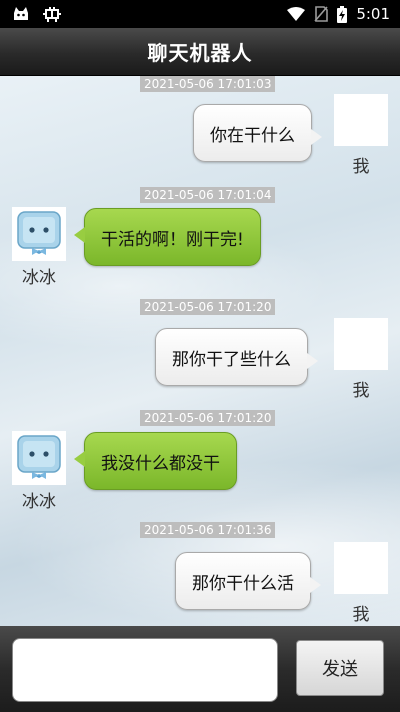 The width and height of the screenshot is (400, 712). Describe the element at coordinates (37, 14) in the screenshot. I see `status-bar-left` at that location.